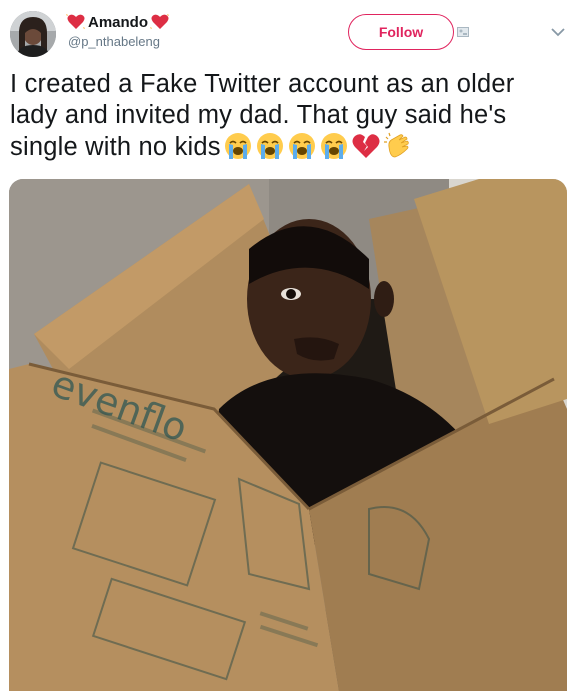 The image size is (576, 691). I want to click on display-name-row: Amando, so click(118, 22).